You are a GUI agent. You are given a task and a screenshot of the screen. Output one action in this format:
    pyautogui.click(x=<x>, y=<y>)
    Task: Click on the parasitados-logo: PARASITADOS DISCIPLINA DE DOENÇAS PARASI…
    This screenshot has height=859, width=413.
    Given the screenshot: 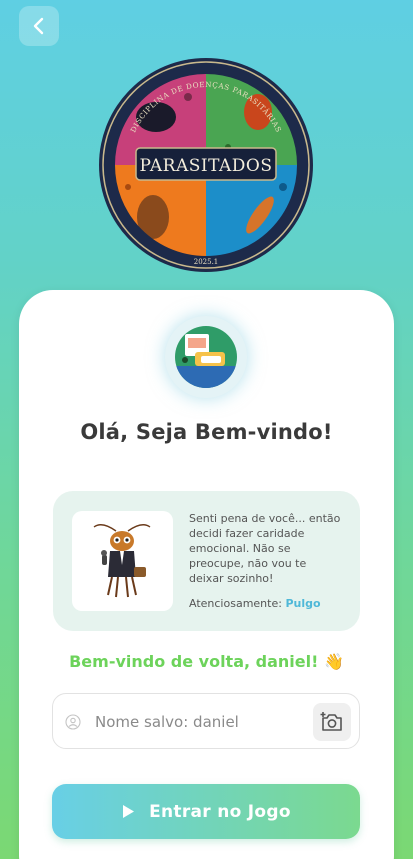 What is the action you would take?
    pyautogui.click(x=206, y=165)
    